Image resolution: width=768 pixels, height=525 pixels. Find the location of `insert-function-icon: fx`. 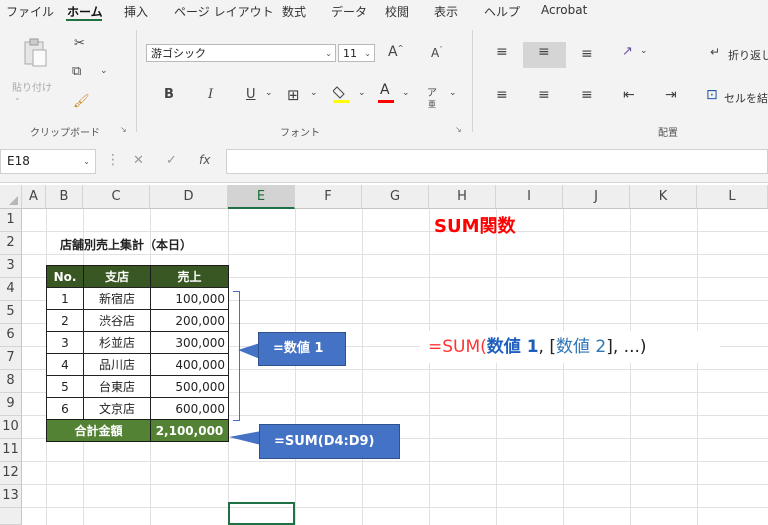

insert-function-icon: fx is located at coordinates (204, 160).